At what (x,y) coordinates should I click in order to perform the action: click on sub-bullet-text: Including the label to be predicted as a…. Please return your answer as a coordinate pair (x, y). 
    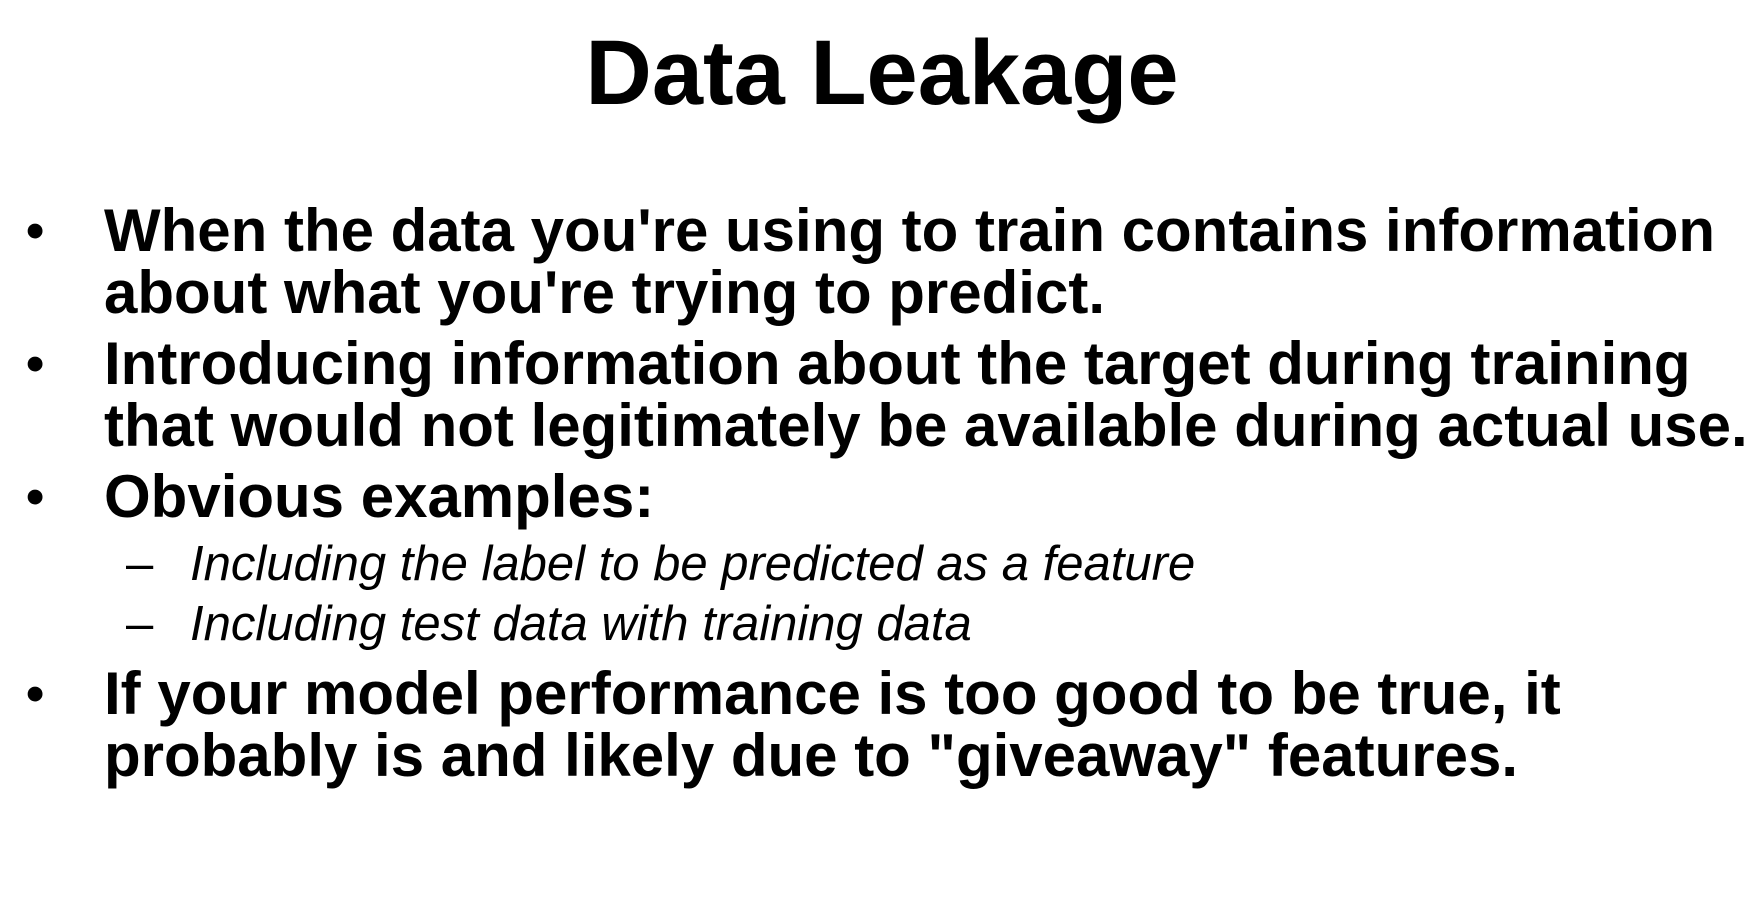
    Looking at the image, I should click on (693, 564).